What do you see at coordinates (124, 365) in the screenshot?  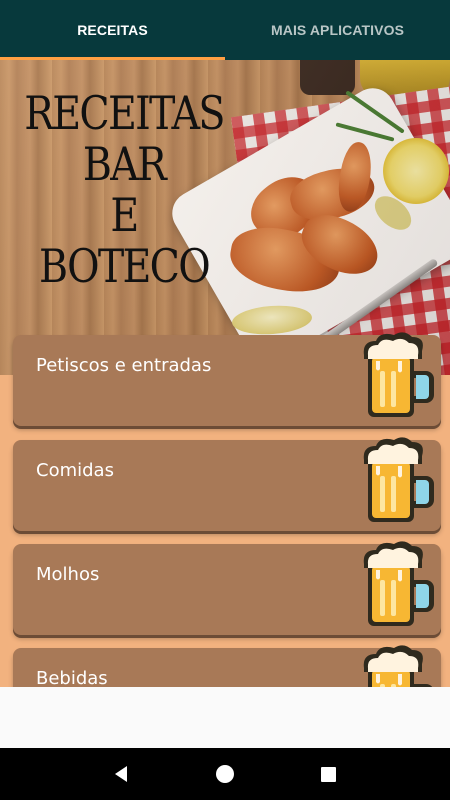 I see `category-label: Petiscos e entradas` at bounding box center [124, 365].